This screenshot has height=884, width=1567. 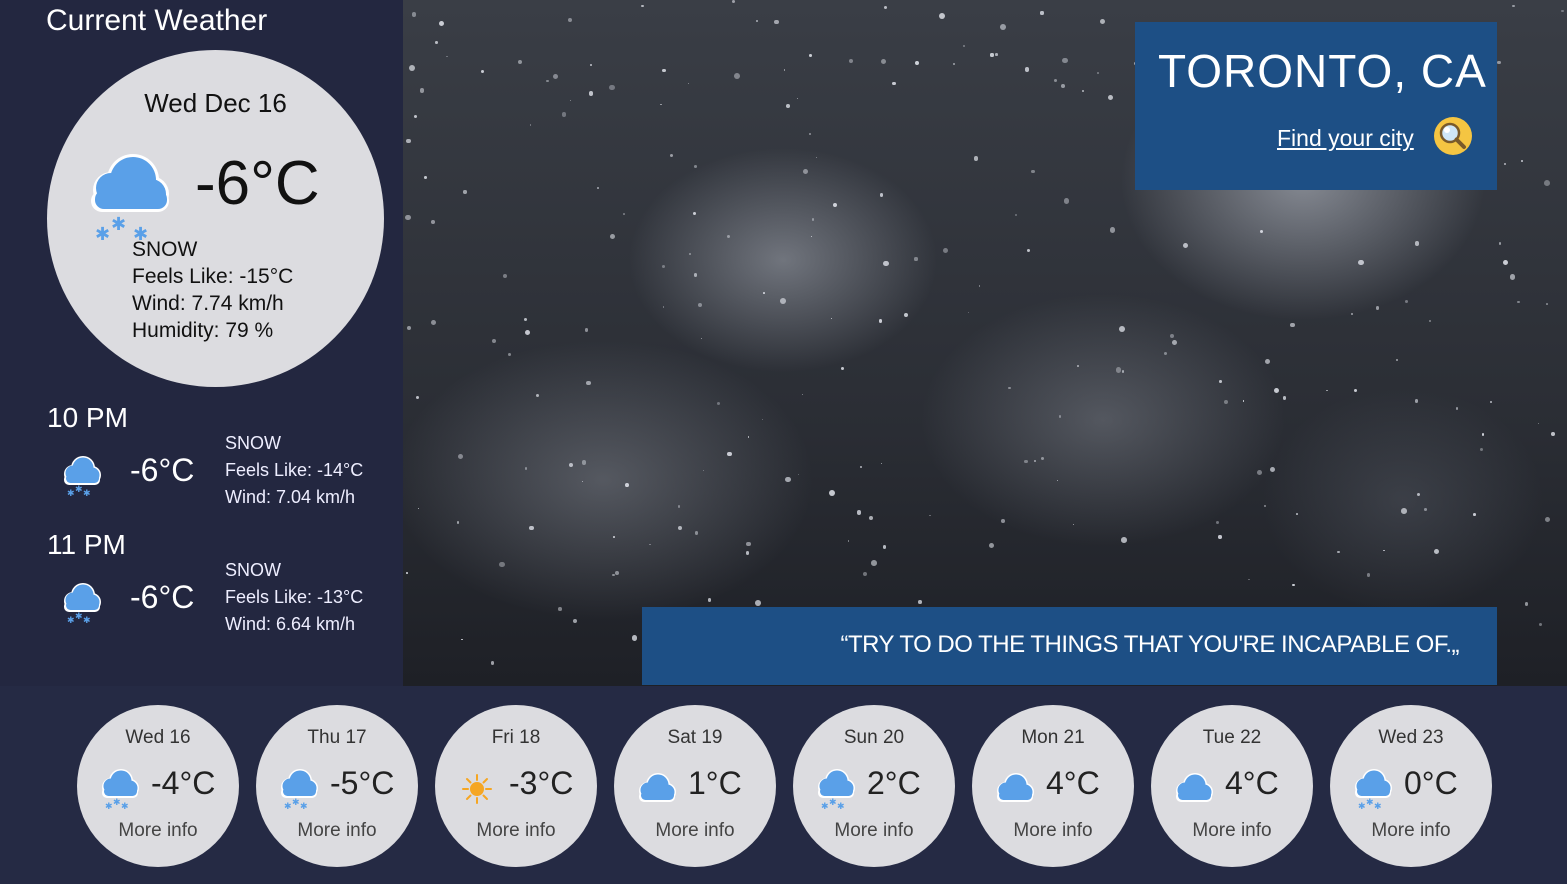 I want to click on magnifier-icon, so click(x=1453, y=136).